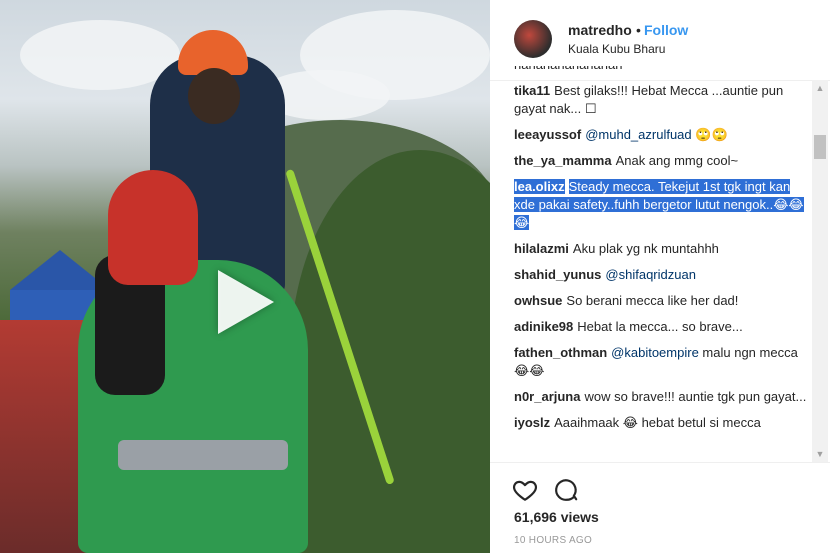  Describe the element at coordinates (541, 248) in the screenshot. I see `comment-username: hilalazmi` at that location.